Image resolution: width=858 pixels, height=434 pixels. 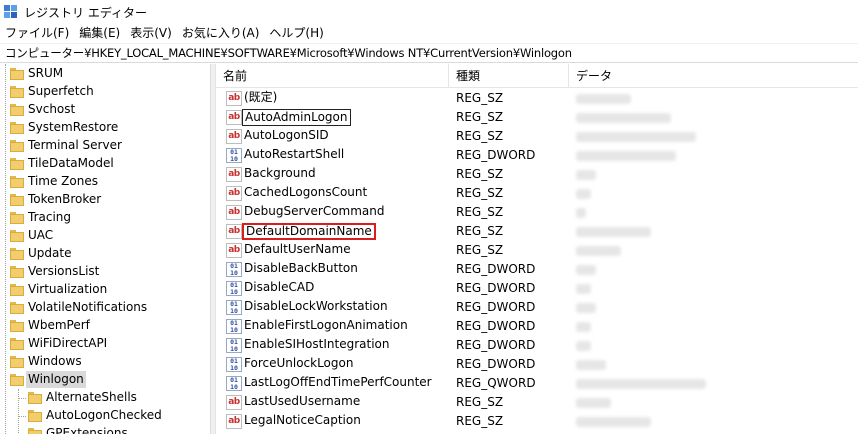 I want to click on tree-item-update: Update, so click(x=105, y=254).